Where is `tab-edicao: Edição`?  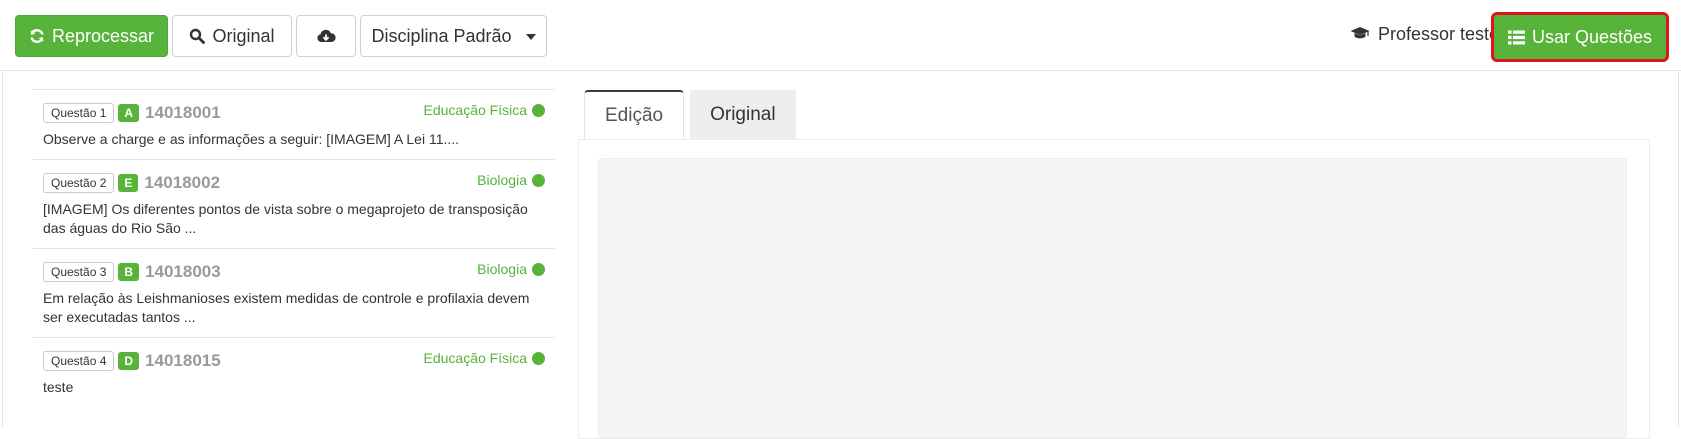
tab-edicao: Edição is located at coordinates (634, 114).